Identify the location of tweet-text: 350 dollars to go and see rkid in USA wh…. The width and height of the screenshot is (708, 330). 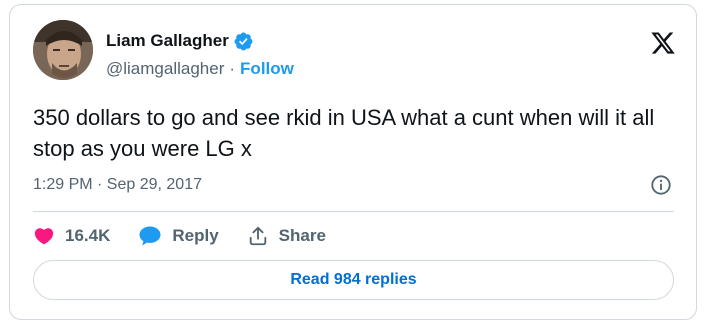
(344, 133).